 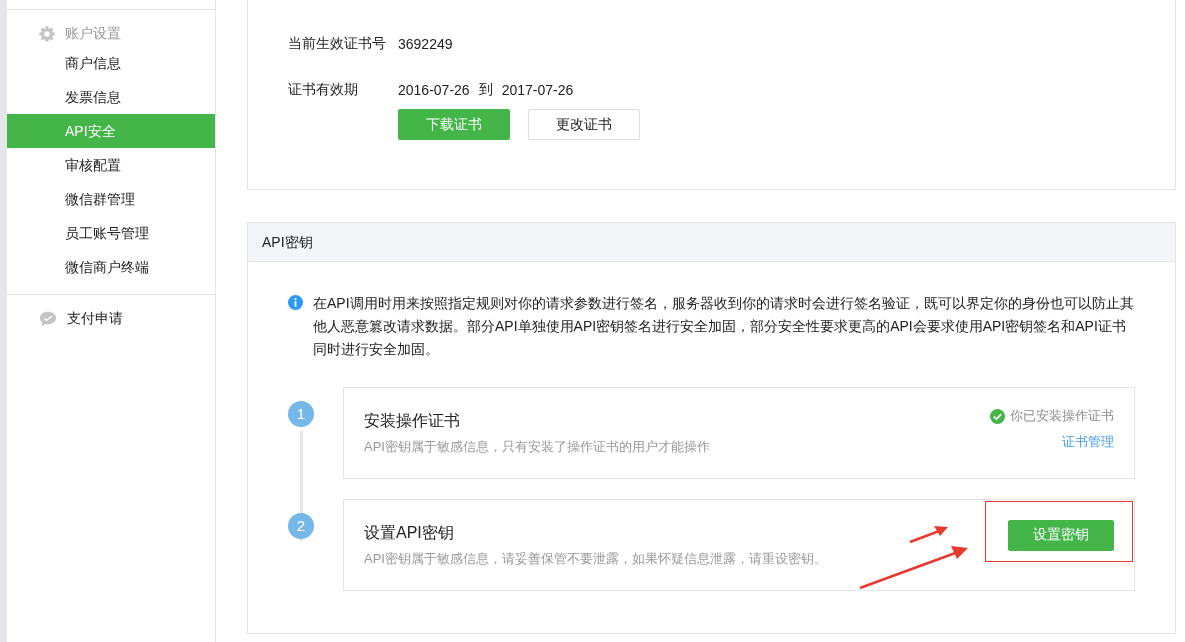 I want to click on step-number: 2, so click(x=301, y=526).